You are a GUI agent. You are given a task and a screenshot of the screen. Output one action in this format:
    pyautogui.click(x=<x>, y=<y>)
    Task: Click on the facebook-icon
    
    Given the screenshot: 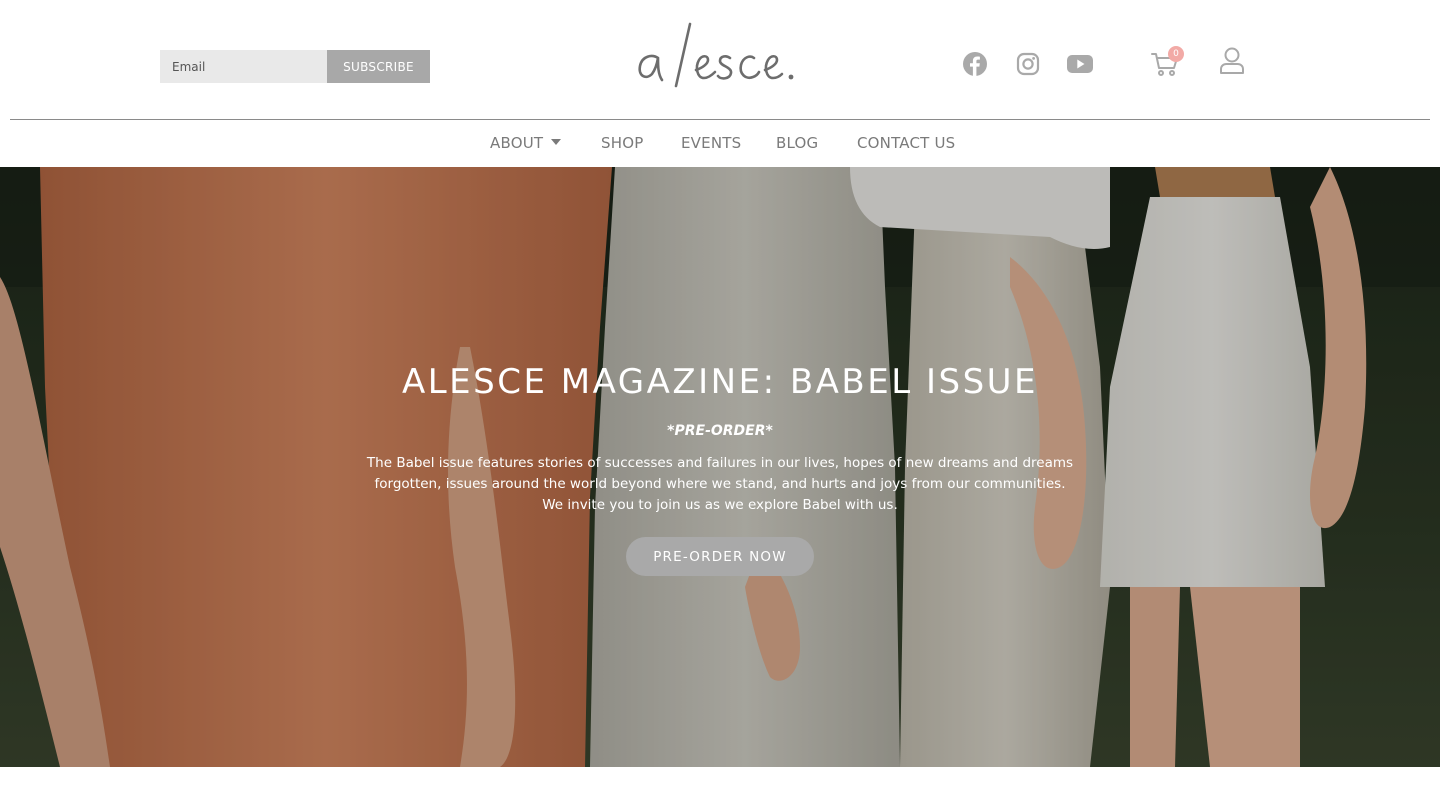 What is the action you would take?
    pyautogui.click(x=975, y=64)
    